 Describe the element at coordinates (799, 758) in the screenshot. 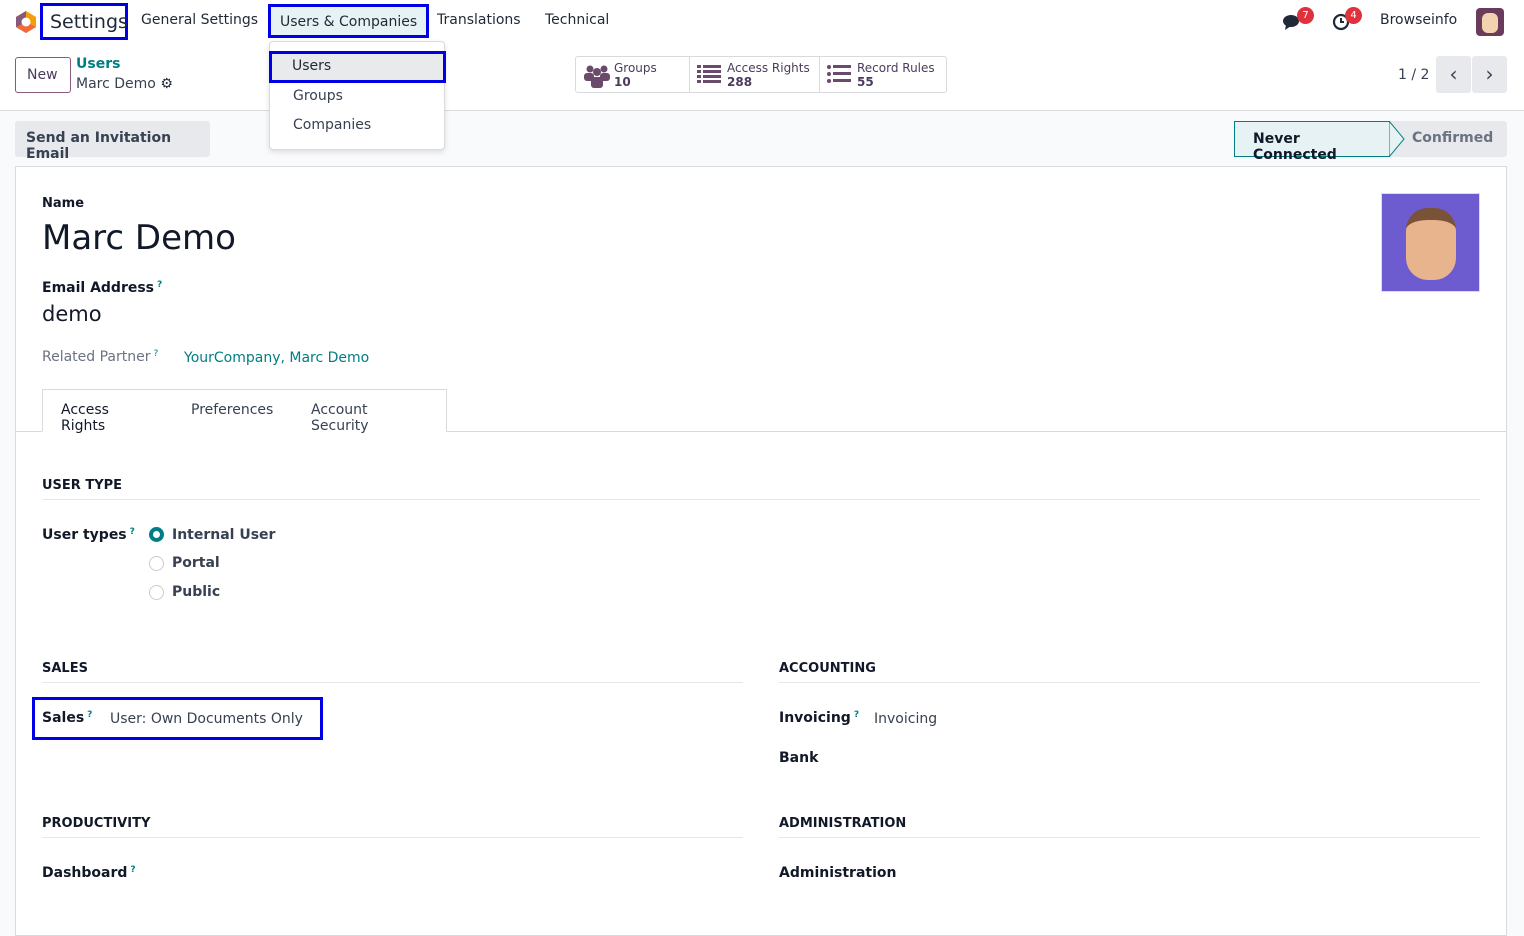

I see `bank-label: Bank` at that location.